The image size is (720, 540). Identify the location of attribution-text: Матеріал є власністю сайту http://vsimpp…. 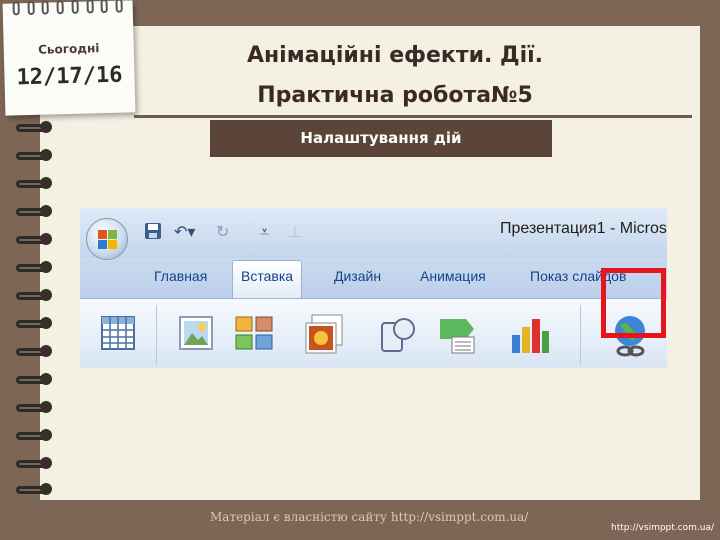
(369, 517).